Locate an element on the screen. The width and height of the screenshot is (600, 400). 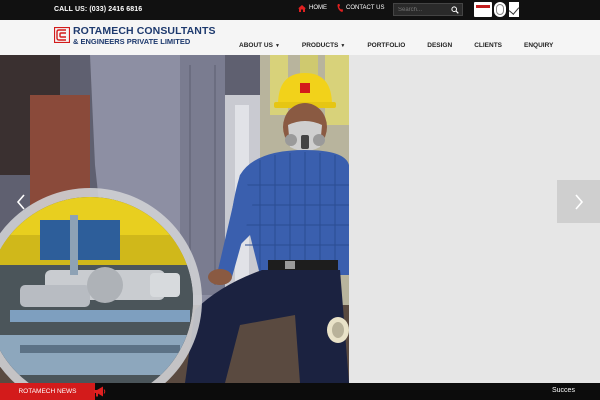
phone-icon is located at coordinates (340, 8).